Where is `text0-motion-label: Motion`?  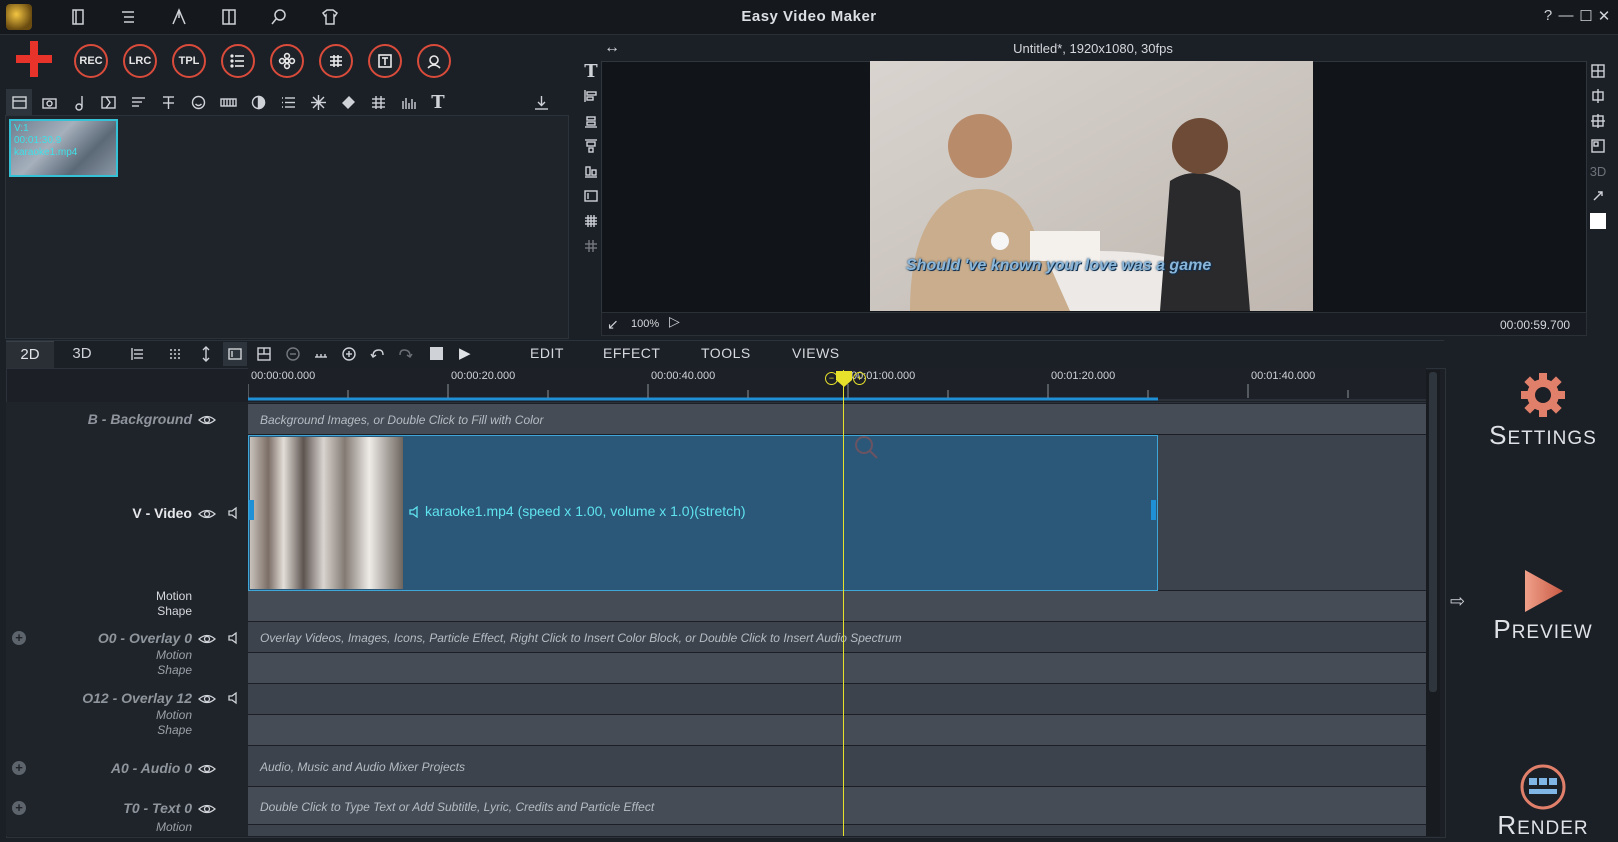
text0-motion-label: Motion is located at coordinates (146, 827).